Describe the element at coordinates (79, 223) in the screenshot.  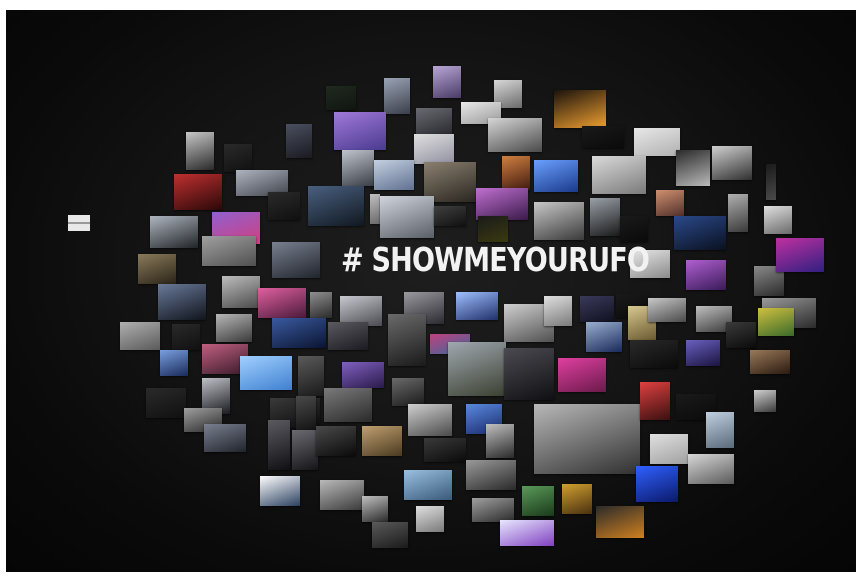
I see `wall-sign` at that location.